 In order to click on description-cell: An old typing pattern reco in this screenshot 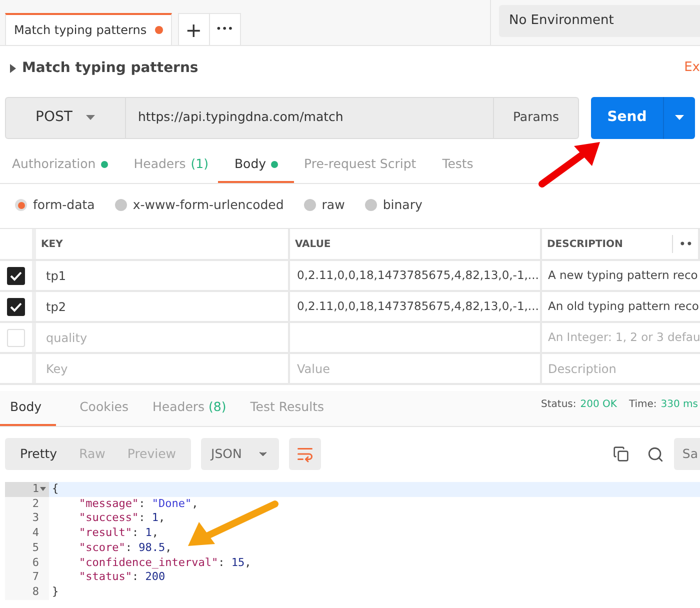, I will do `click(623, 307)`.